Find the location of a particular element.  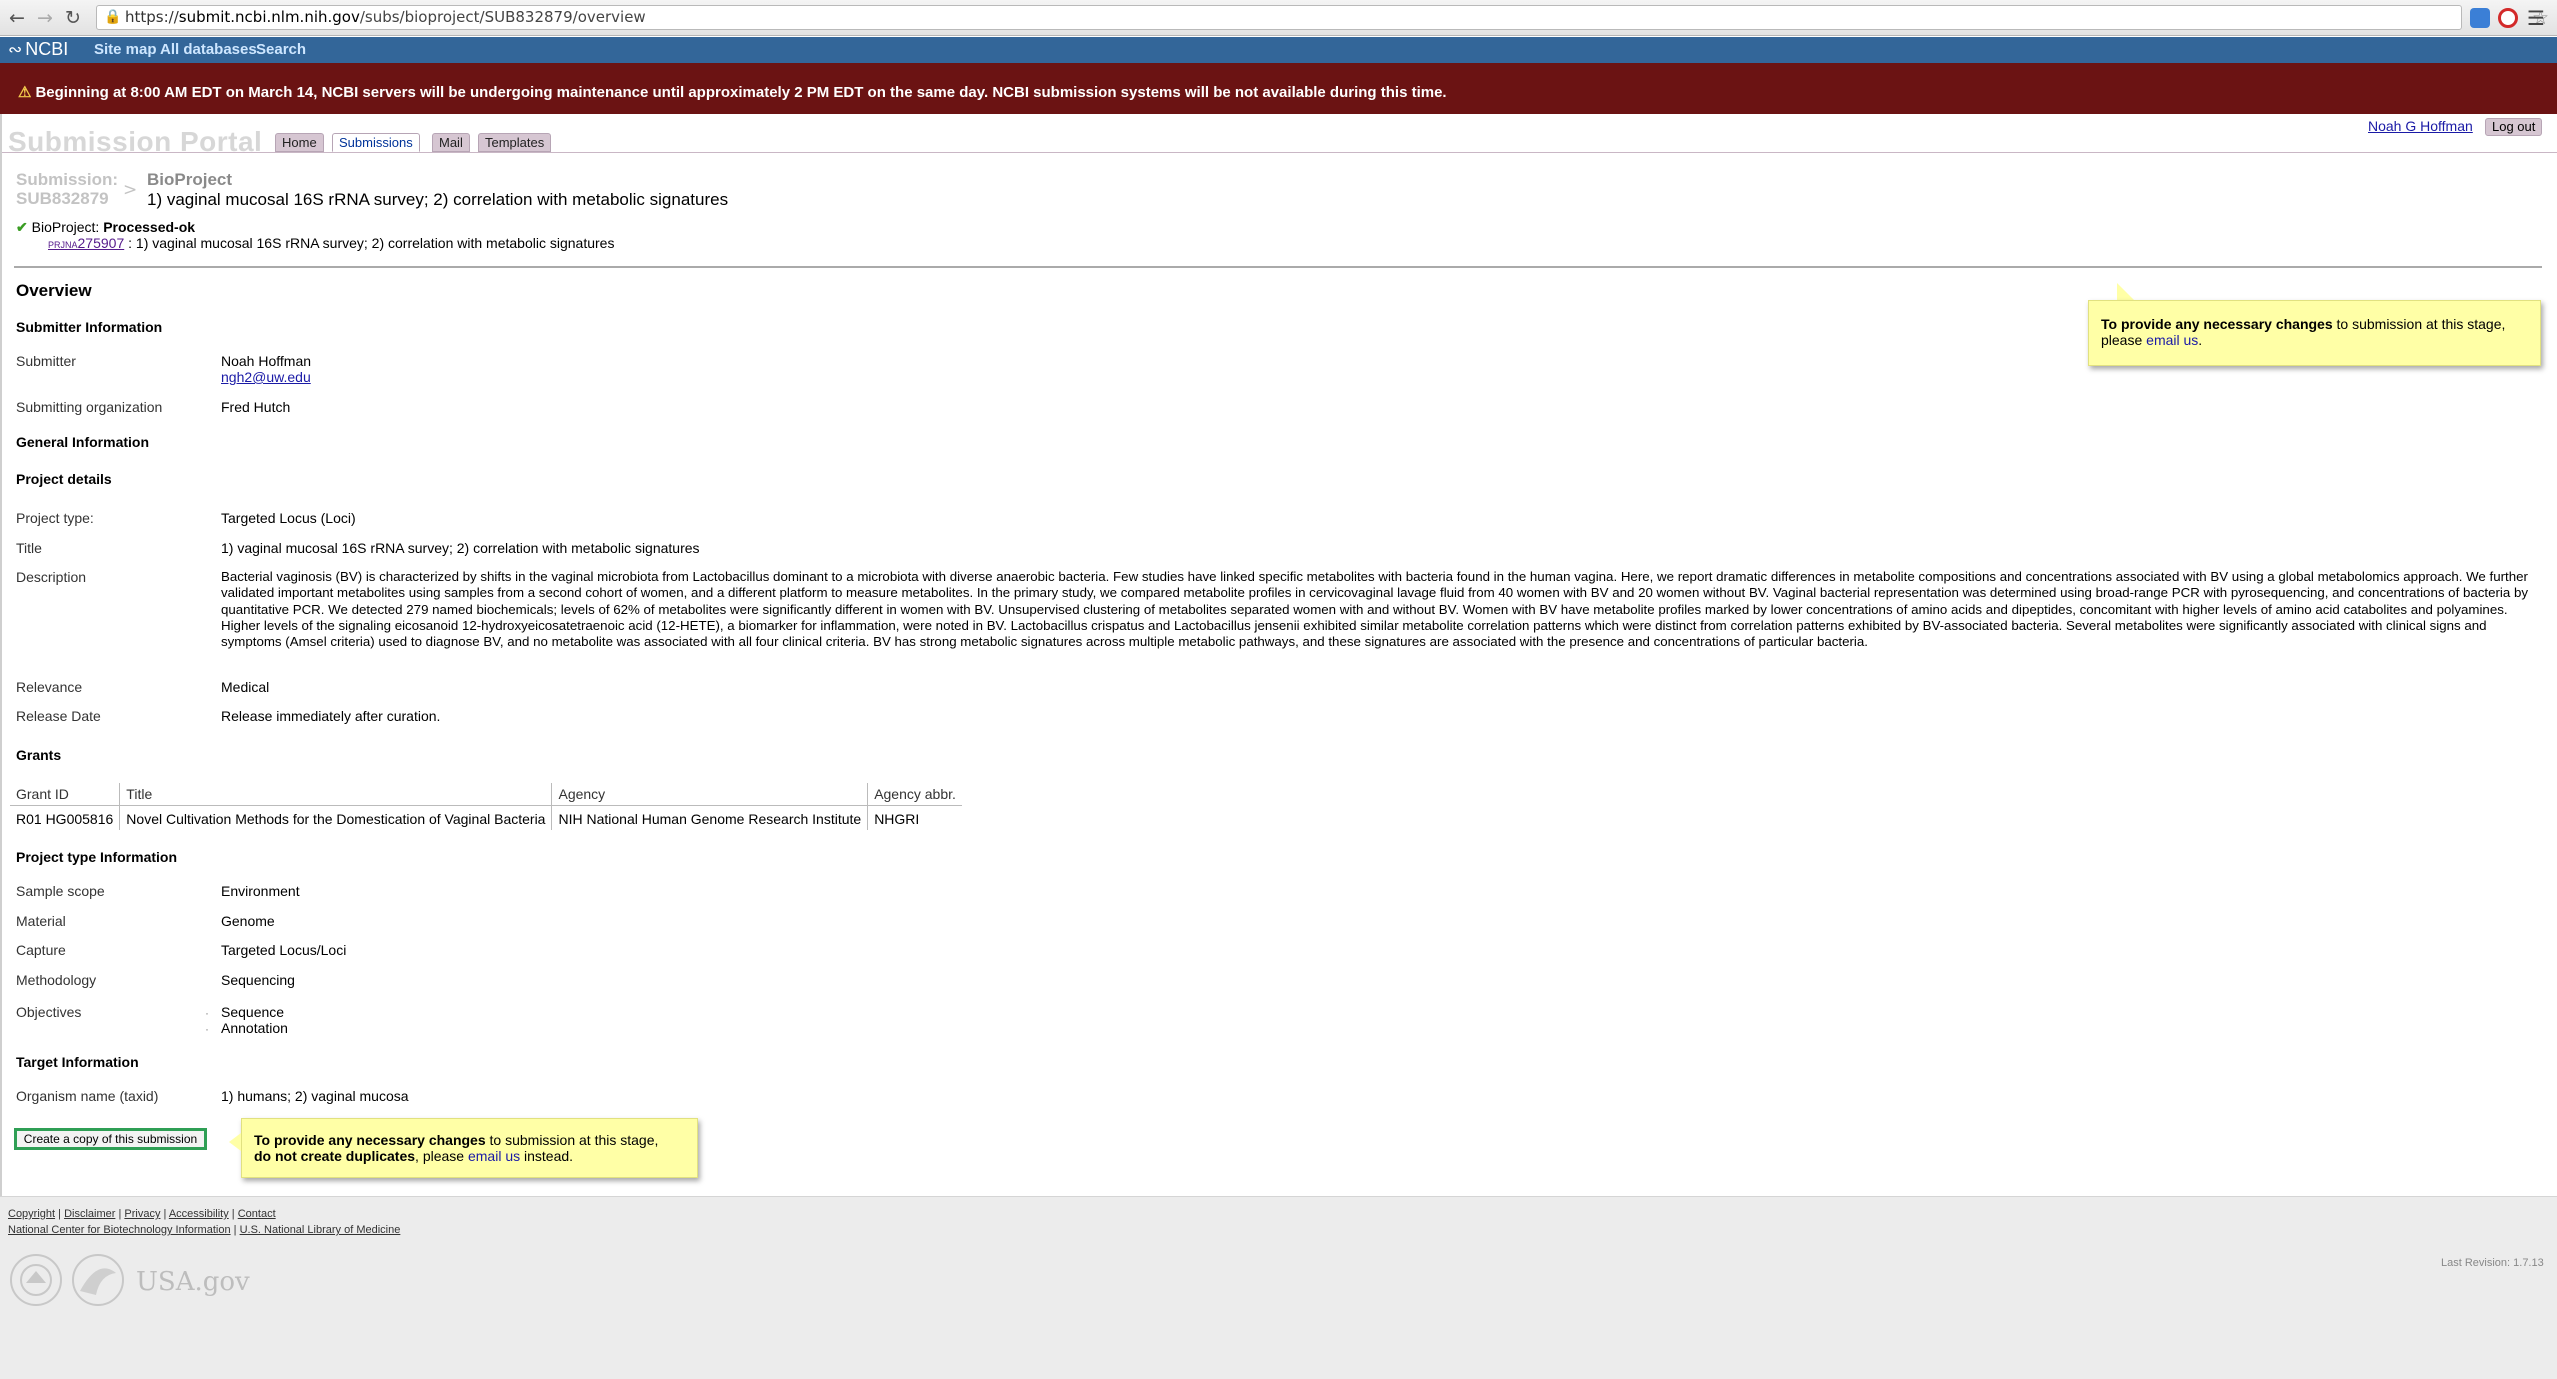

tooltip-text: . is located at coordinates (2200, 340).